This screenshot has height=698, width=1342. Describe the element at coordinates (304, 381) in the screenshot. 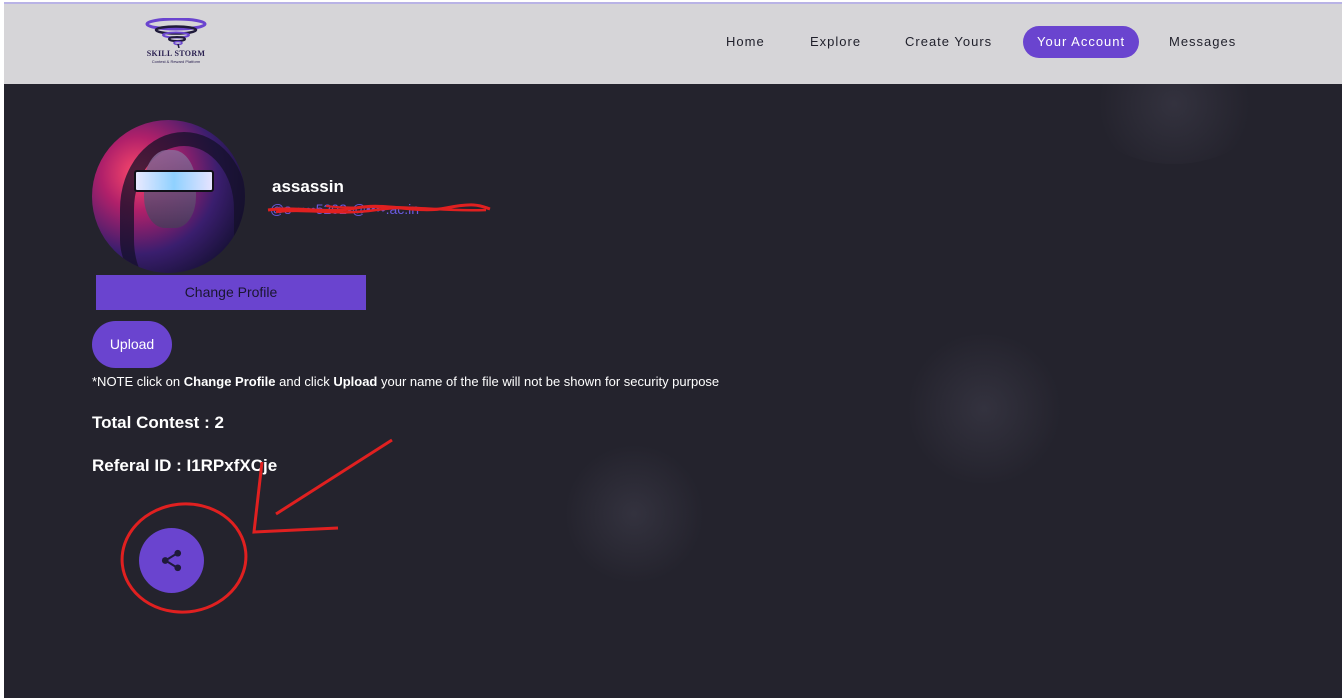

I see `note-text: and click` at that location.